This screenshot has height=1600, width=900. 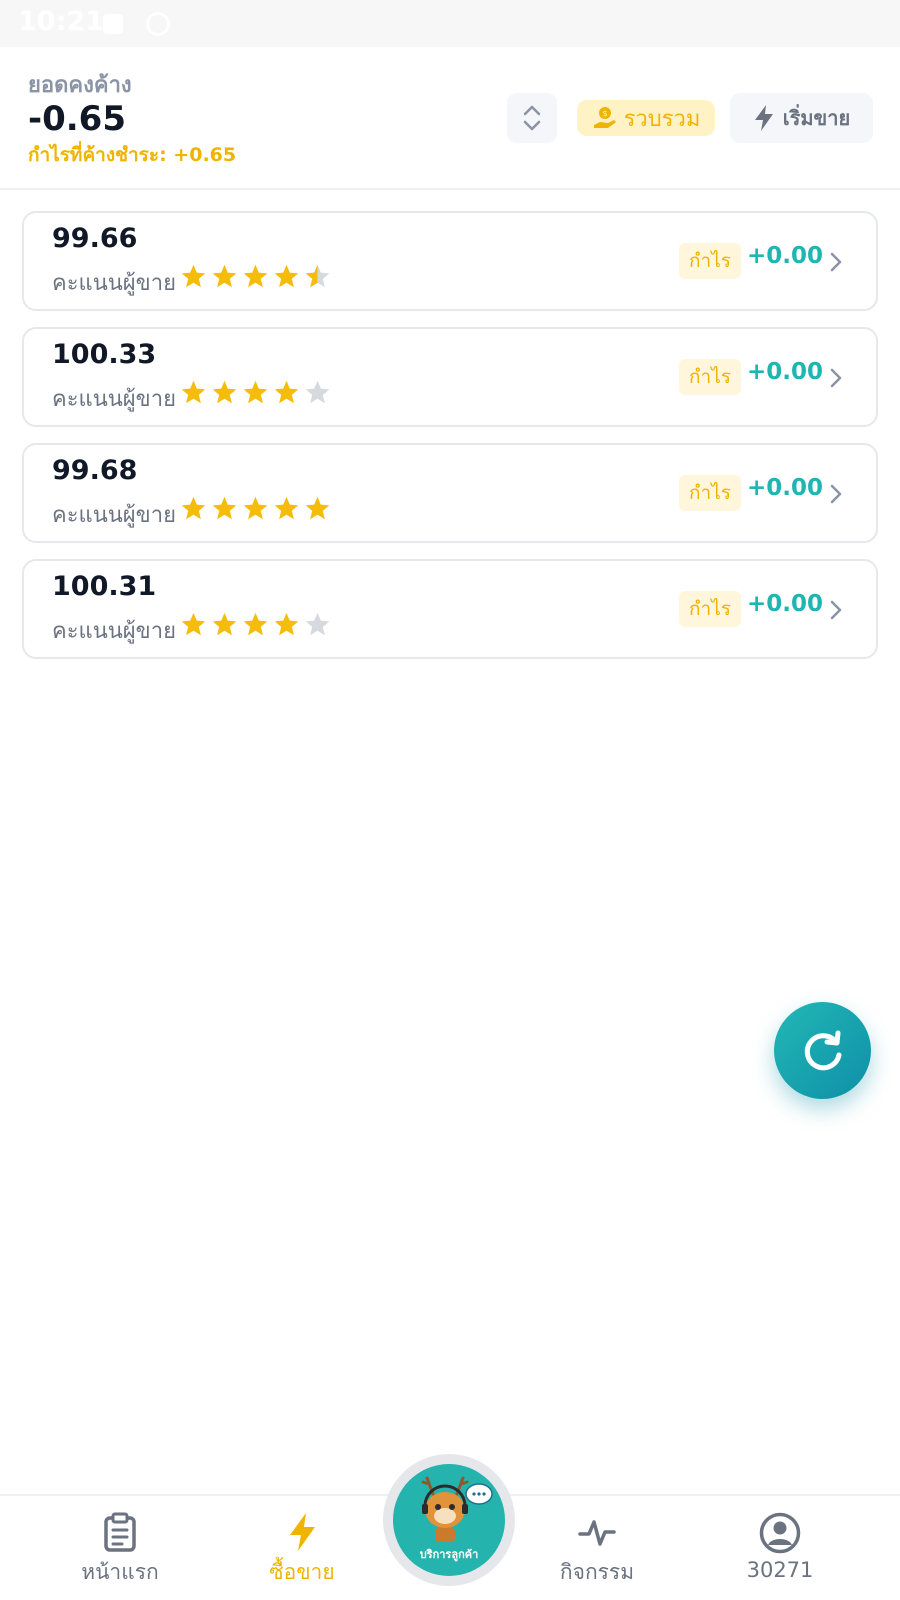 I want to click on activity-pulse-icon, so click(x=597, y=1533).